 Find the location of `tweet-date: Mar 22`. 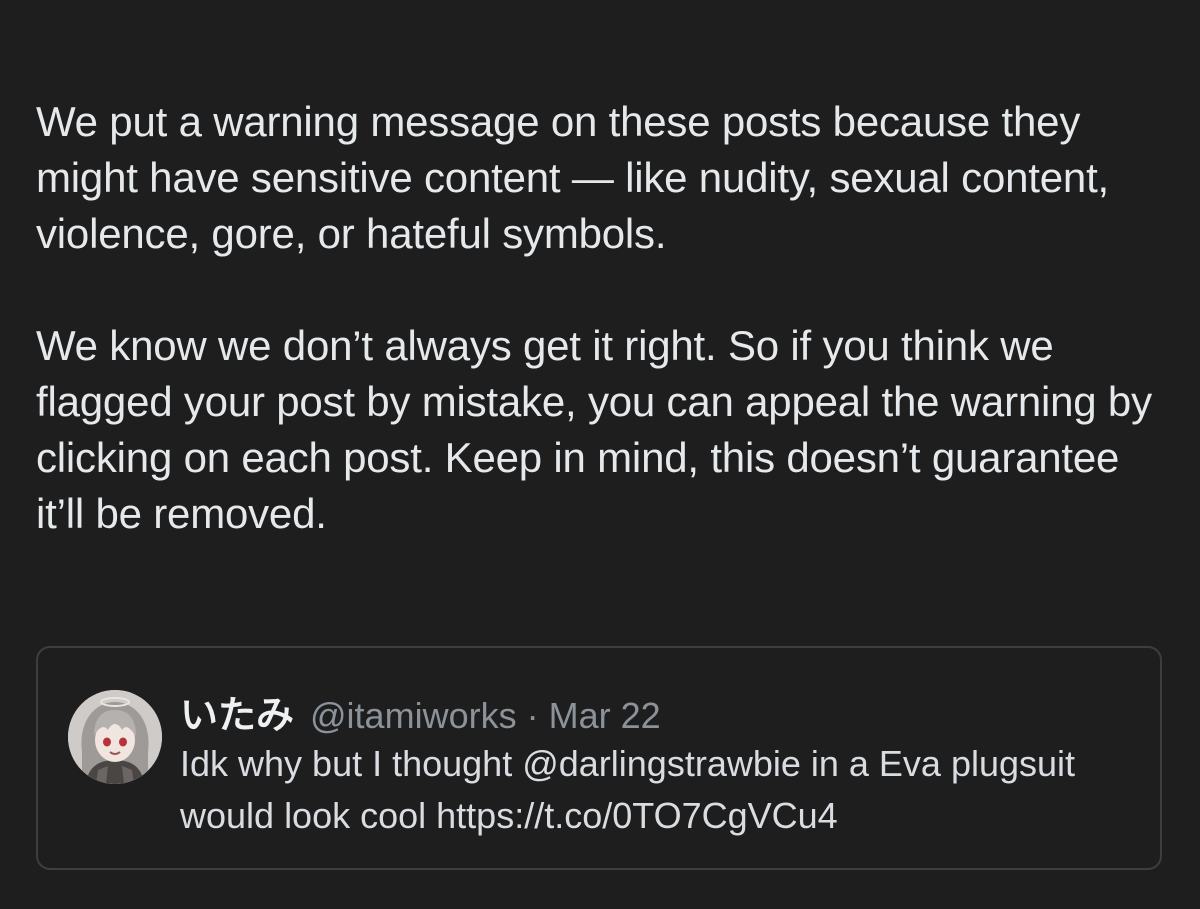

tweet-date: Mar 22 is located at coordinates (605, 716).